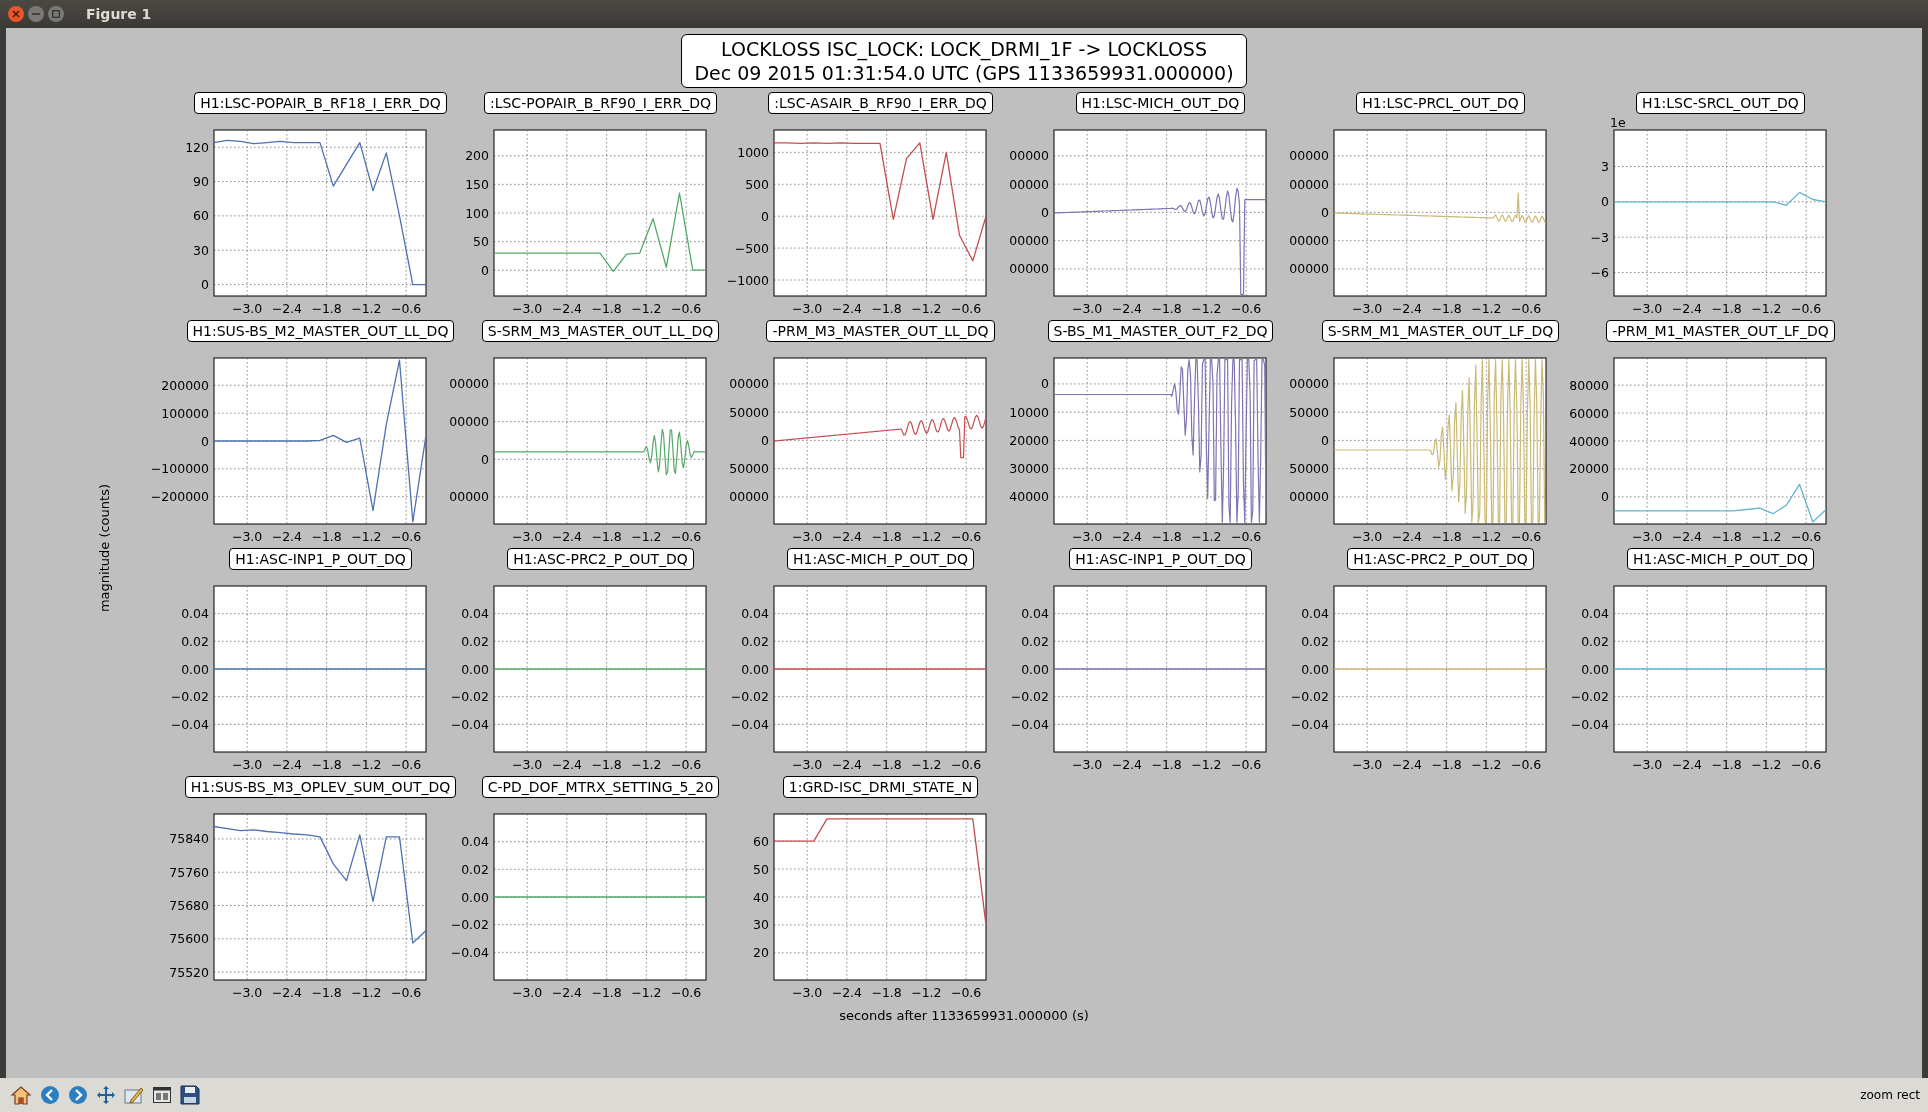 Image resolution: width=1928 pixels, height=1112 pixels. I want to click on chart-title: -PRM_M1_MASTER_OUT_LF_DQ, so click(1720, 331).